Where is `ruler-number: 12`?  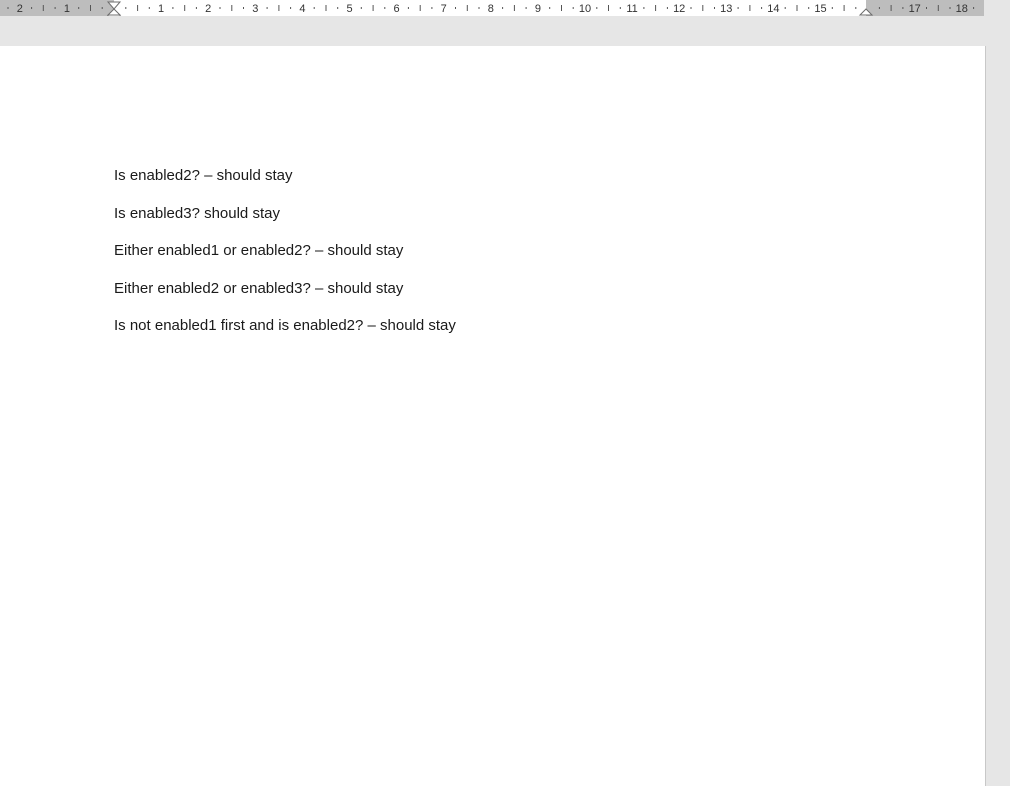
ruler-number: 12 is located at coordinates (679, 9).